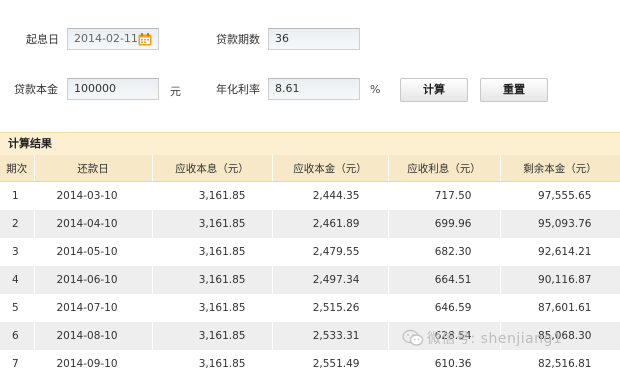 The image size is (620, 378). I want to click on cell-remaining-principal: 87,601.61, so click(560, 308).